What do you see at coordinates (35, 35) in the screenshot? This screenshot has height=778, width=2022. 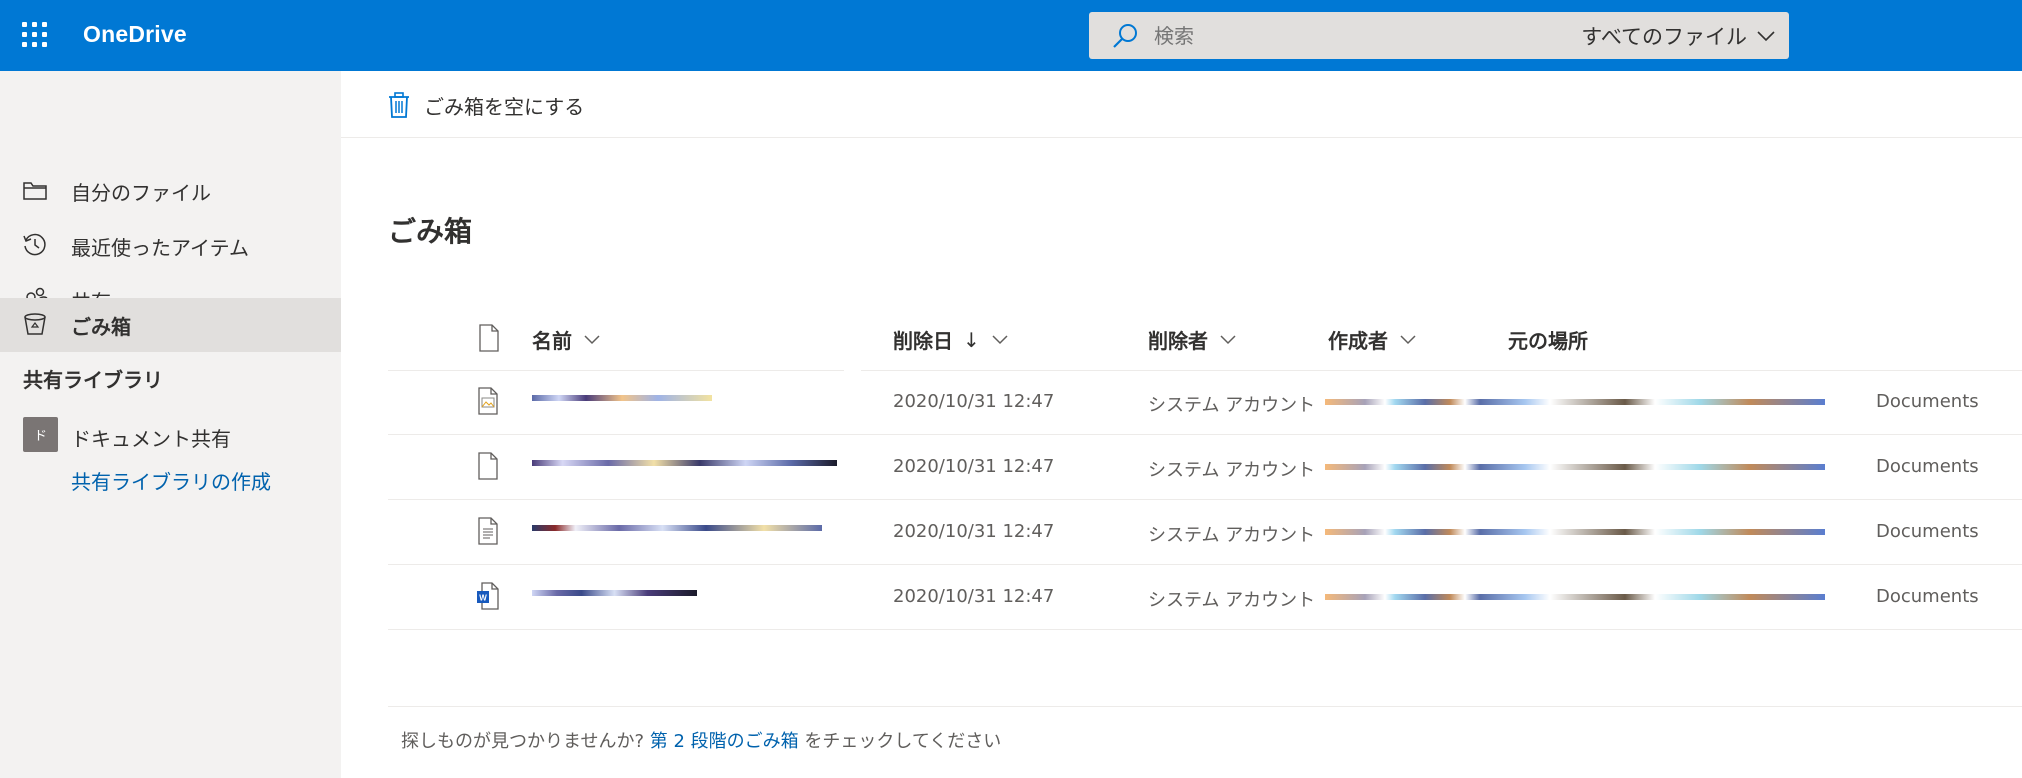 I see `app-launcher-icon` at bounding box center [35, 35].